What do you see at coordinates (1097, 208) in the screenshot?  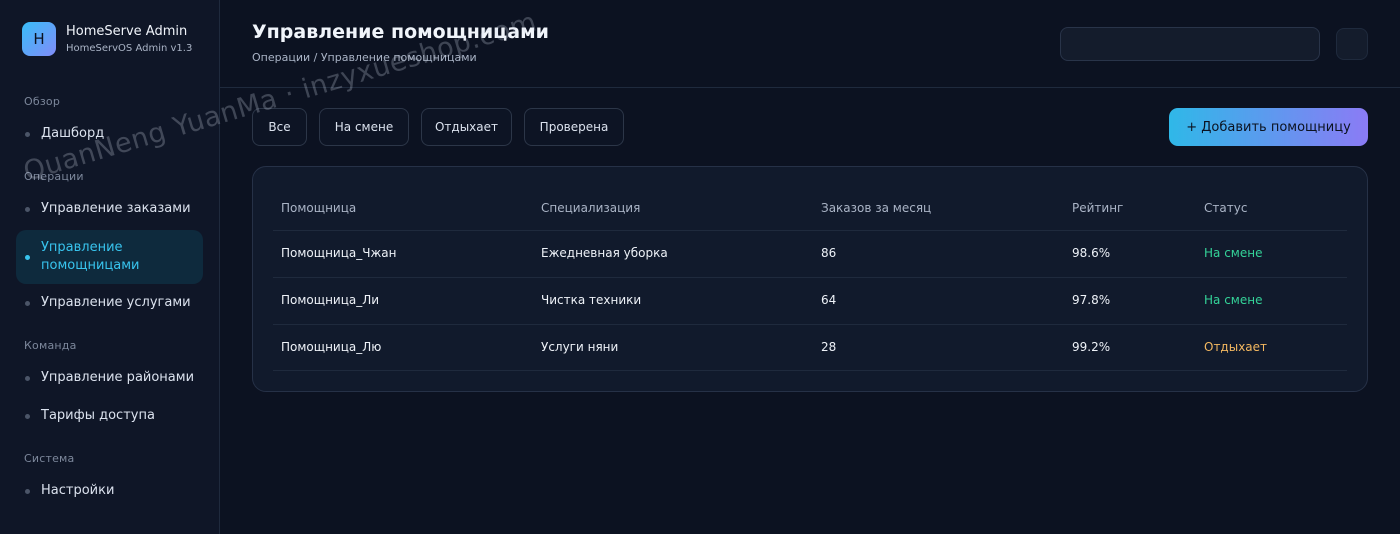 I see `column-header-rating: Рейтинг` at bounding box center [1097, 208].